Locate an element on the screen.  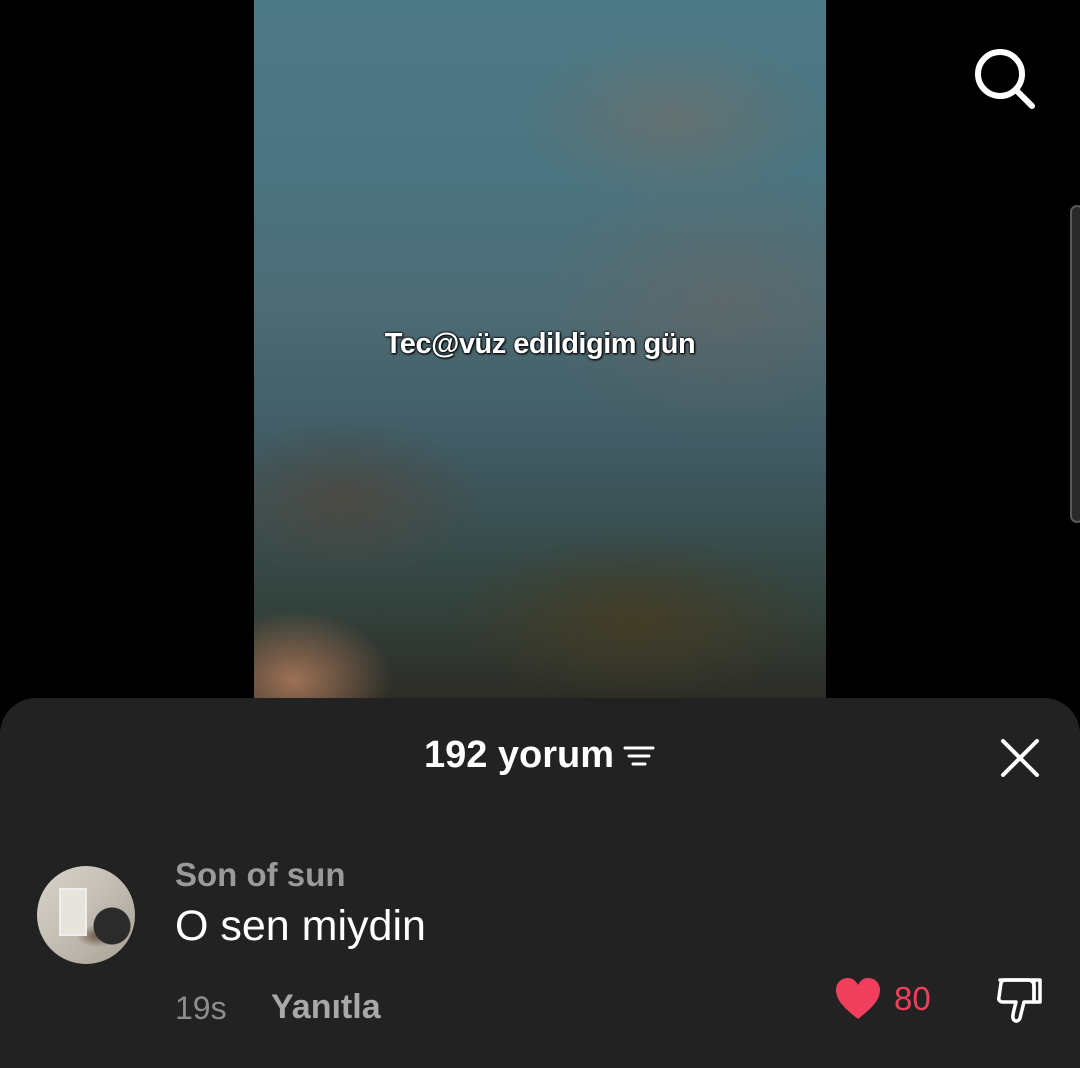
like-count: 80 is located at coordinates (912, 998).